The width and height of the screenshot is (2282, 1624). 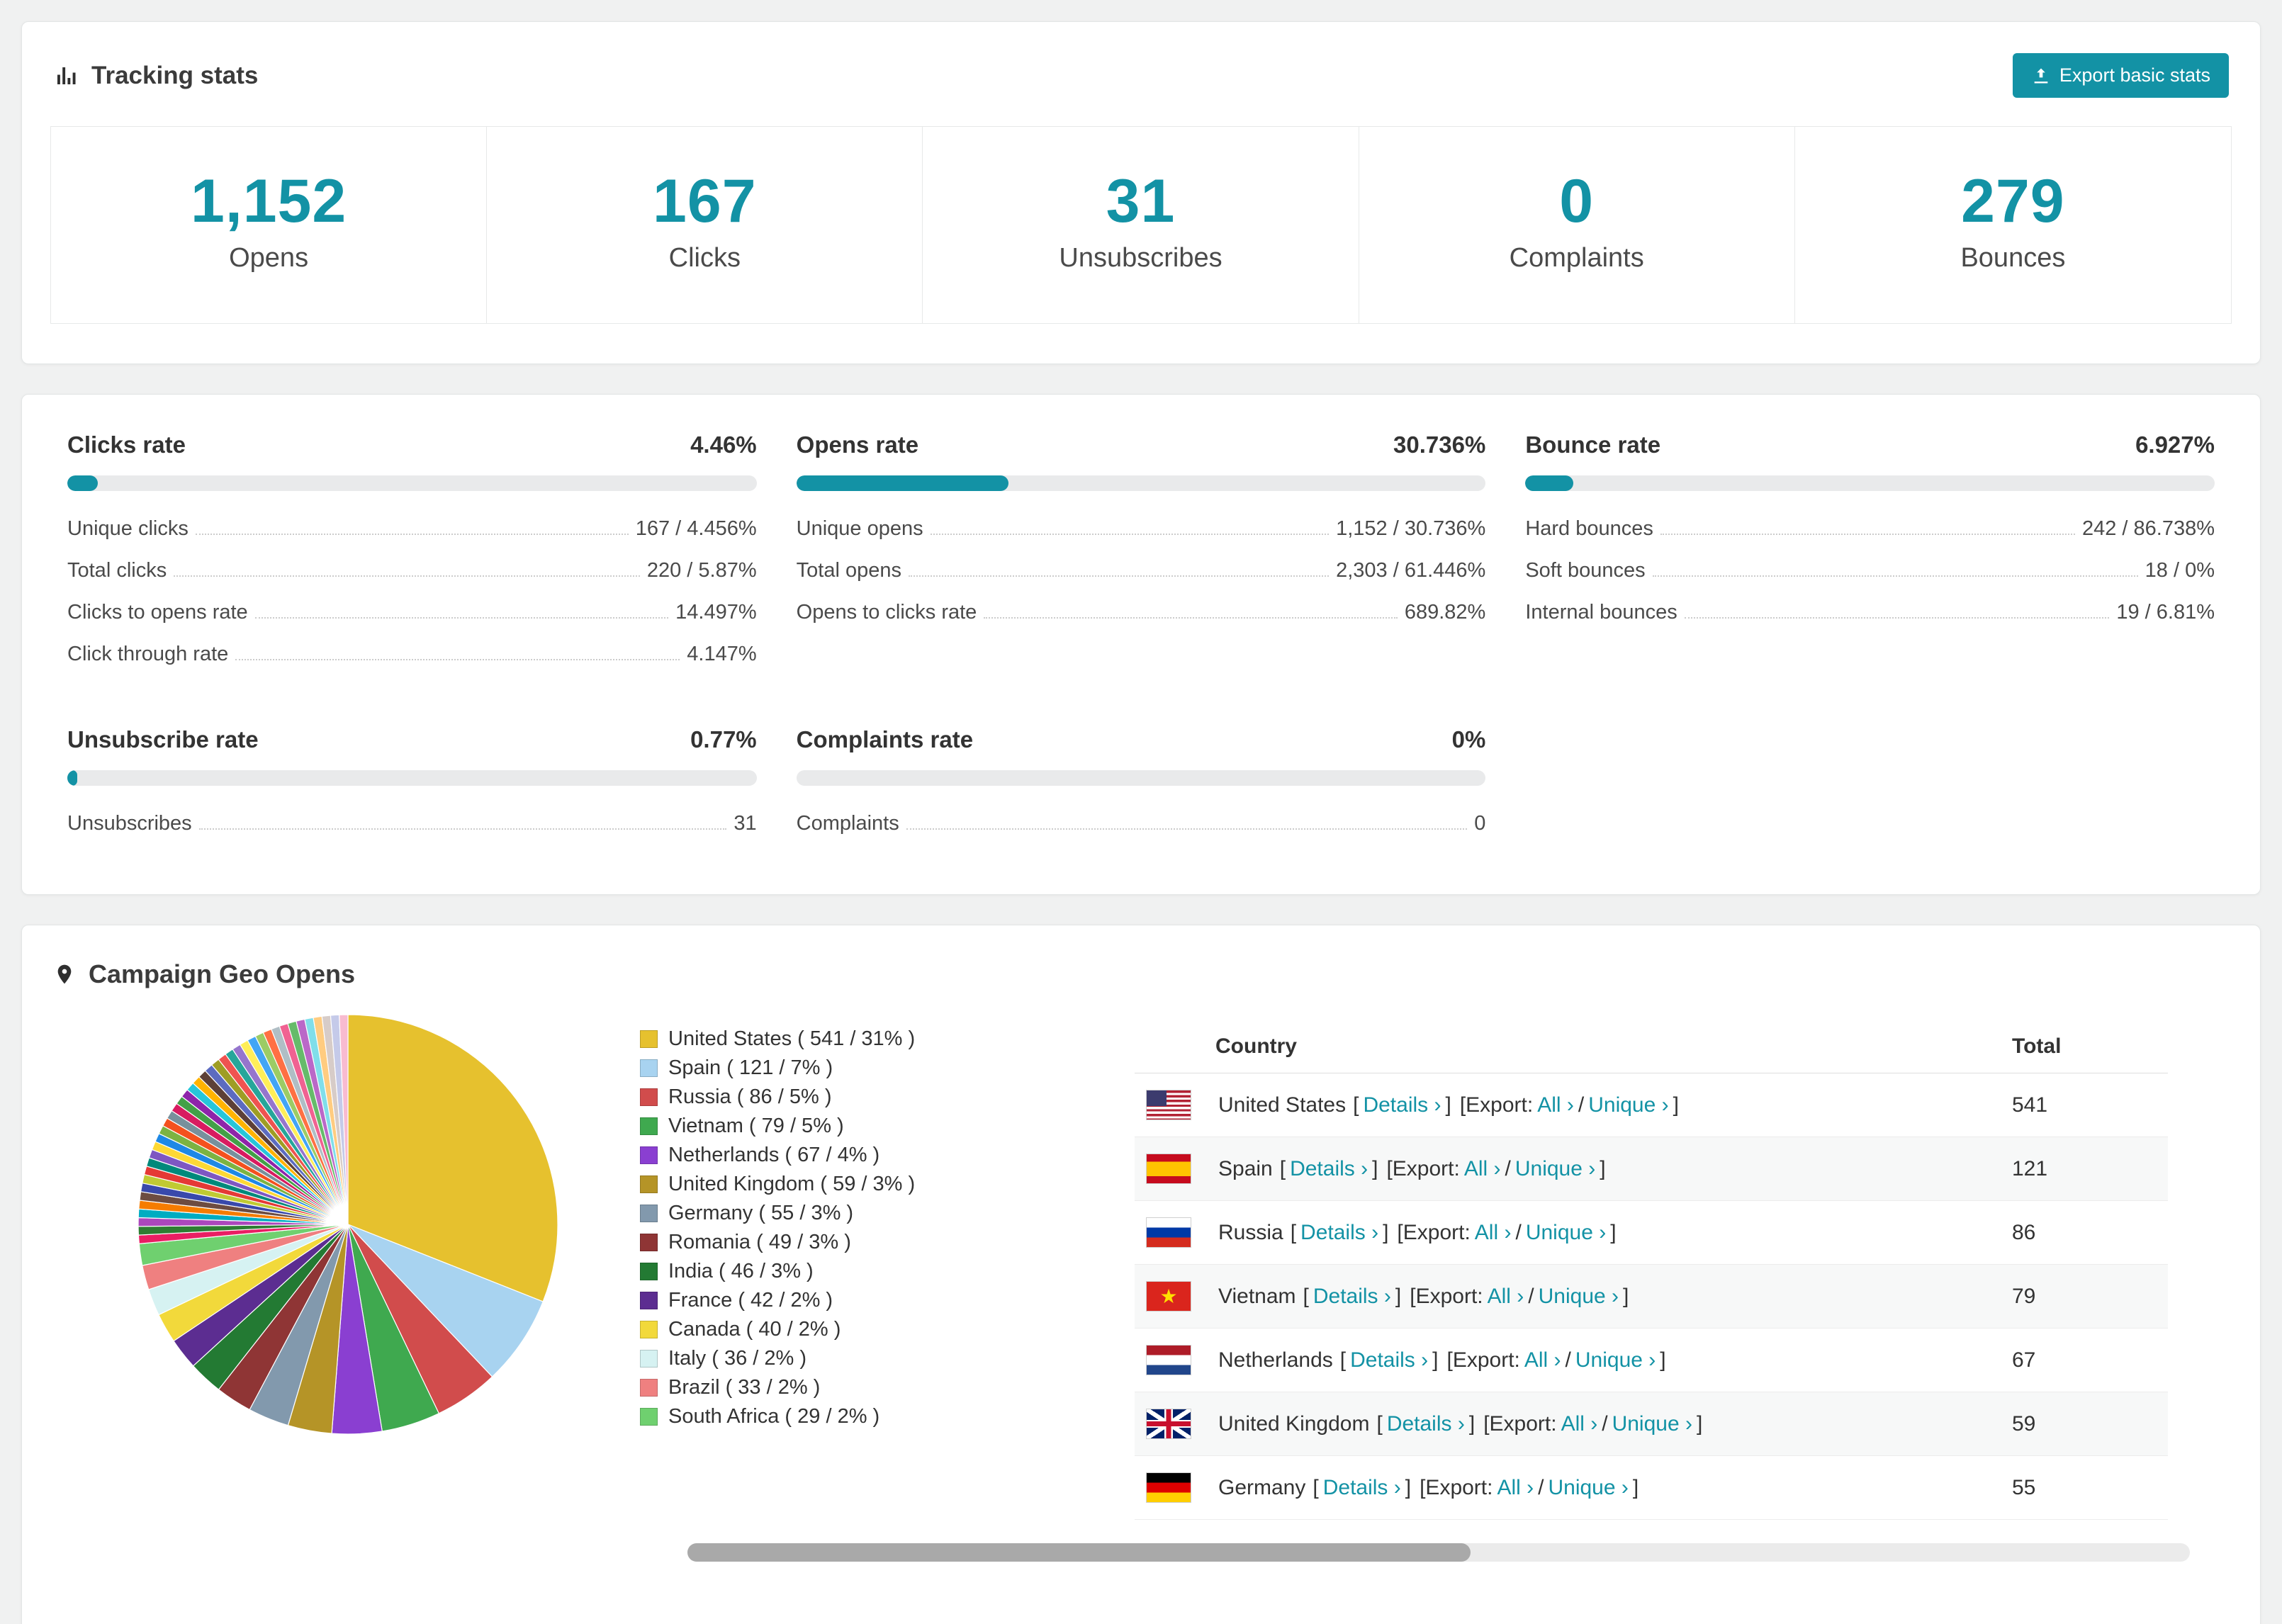 I want to click on legend-label: United Kingdom ( 59 / 3% ), so click(x=792, y=1184).